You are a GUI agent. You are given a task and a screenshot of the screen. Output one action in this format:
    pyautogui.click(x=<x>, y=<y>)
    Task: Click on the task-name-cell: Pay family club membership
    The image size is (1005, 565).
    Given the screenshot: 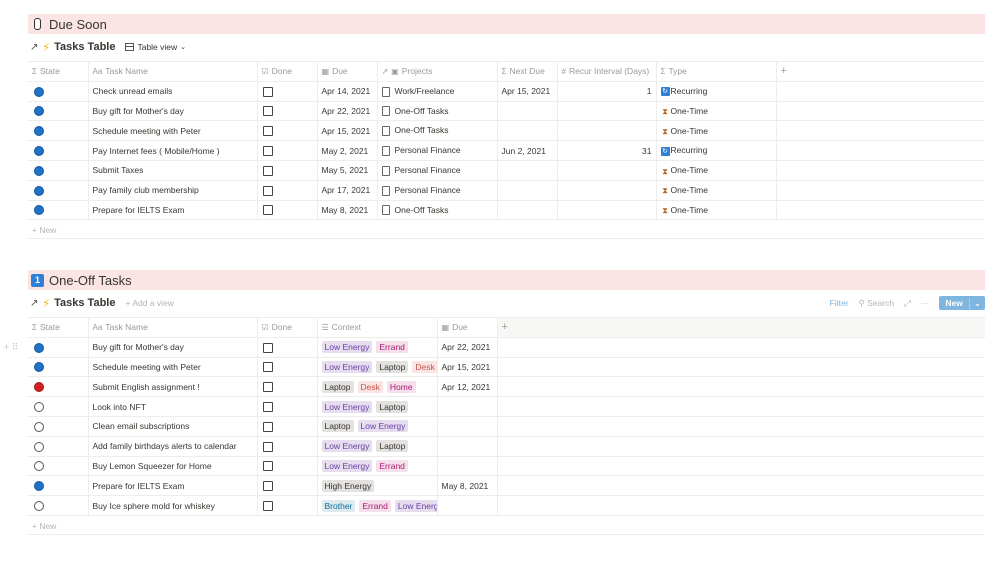 What is the action you would take?
    pyautogui.click(x=173, y=190)
    